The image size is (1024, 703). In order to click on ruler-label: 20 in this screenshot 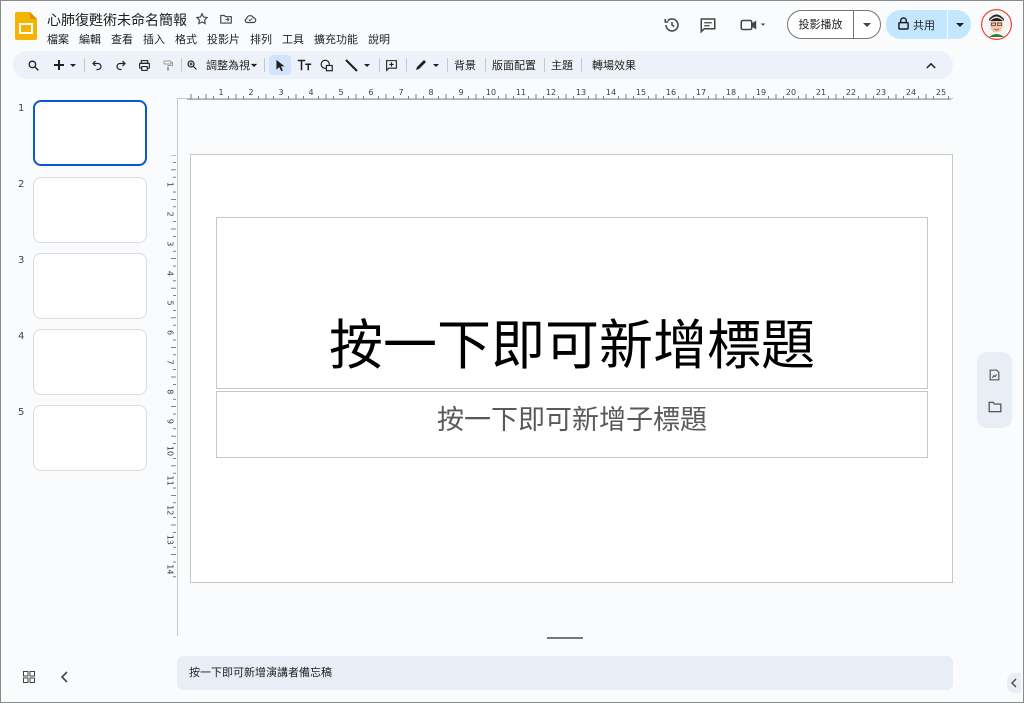, I will do `click(791, 92)`.